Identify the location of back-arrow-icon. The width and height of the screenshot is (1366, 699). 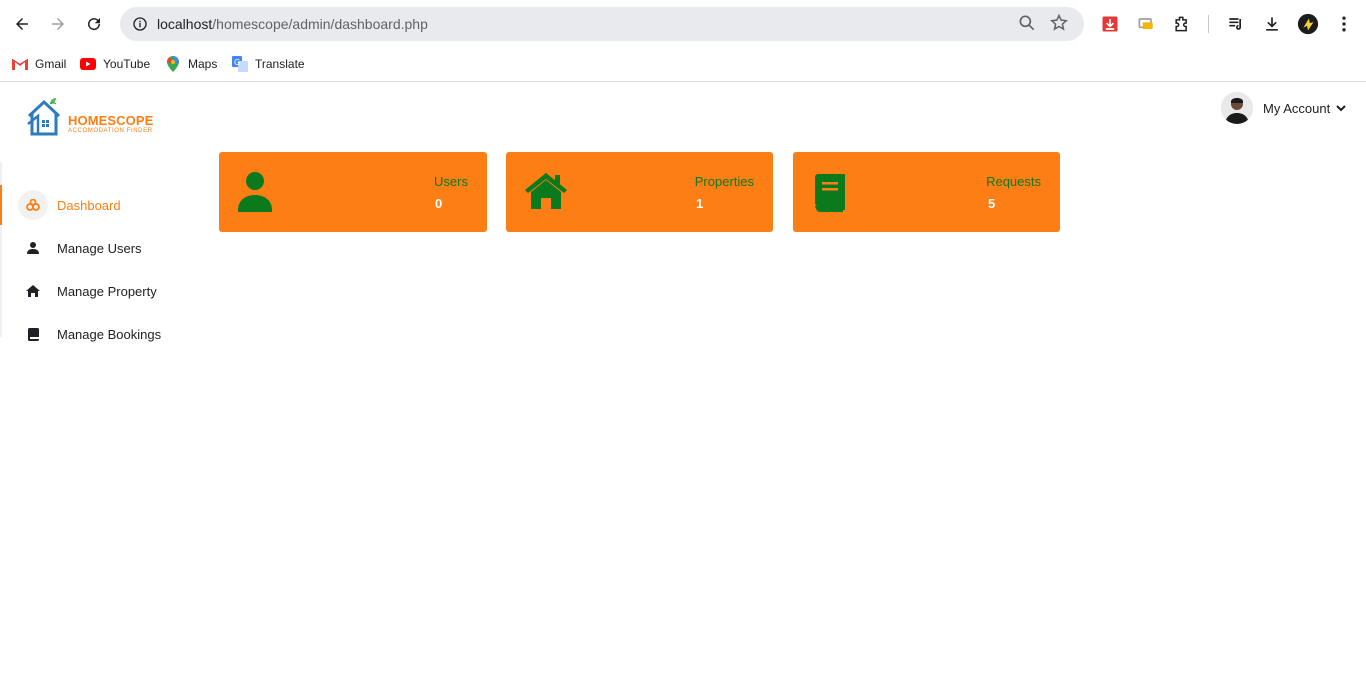
(22, 24).